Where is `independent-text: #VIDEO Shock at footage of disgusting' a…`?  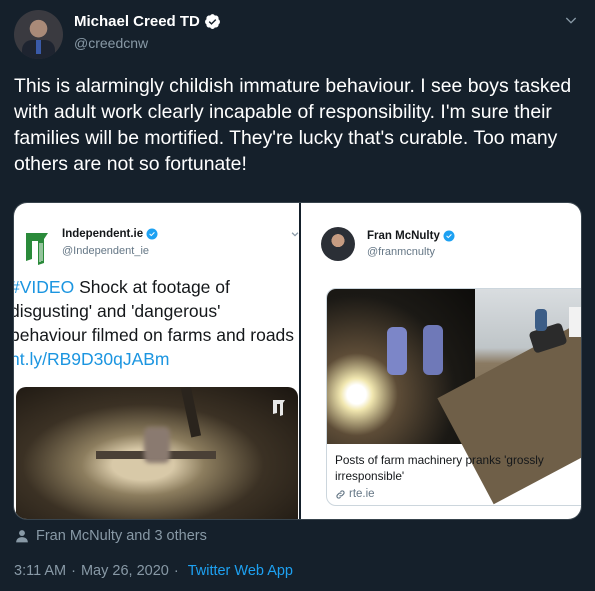 independent-text: #VIDEO Shock at footage of disgusting' a… is located at coordinates (156, 323).